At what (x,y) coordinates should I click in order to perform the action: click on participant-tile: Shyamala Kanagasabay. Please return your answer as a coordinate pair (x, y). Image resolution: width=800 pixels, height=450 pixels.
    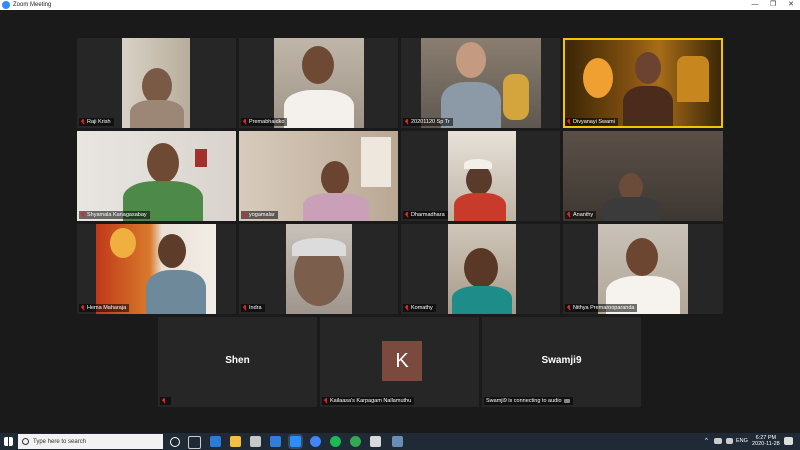
    Looking at the image, I should click on (156, 176).